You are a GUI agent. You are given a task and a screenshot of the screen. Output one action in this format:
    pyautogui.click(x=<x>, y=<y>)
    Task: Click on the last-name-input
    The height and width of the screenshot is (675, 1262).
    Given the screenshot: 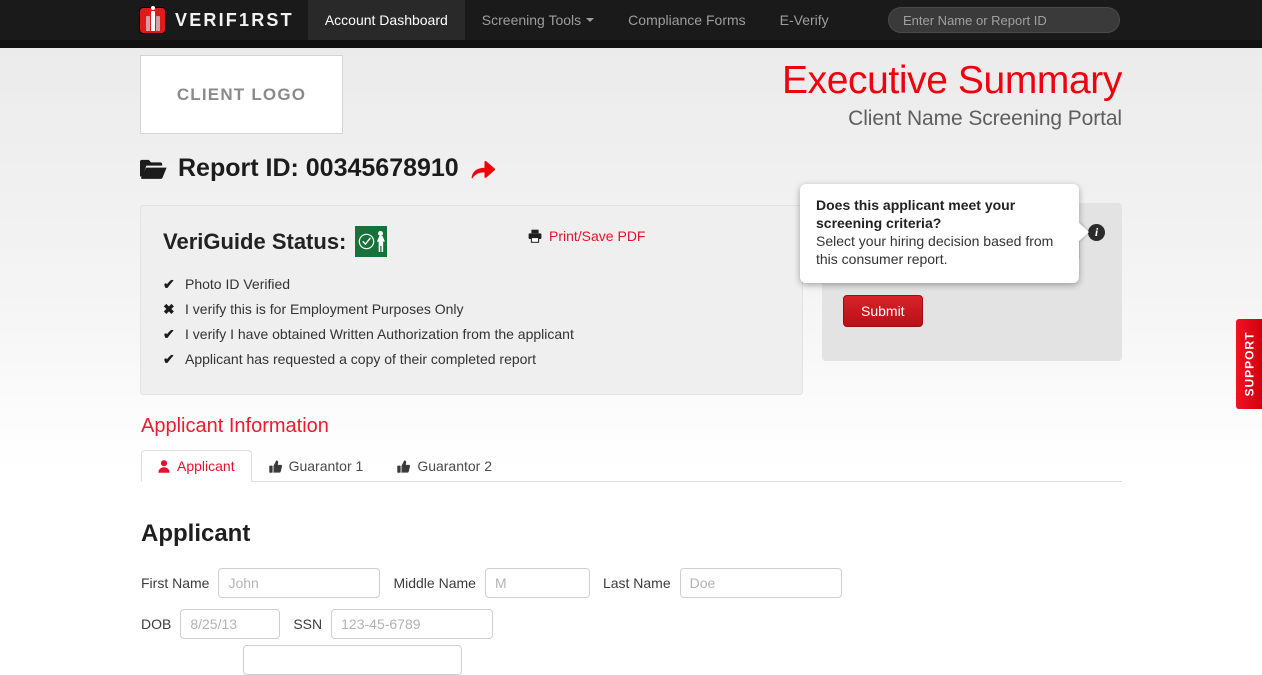 What is the action you would take?
    pyautogui.click(x=760, y=583)
    